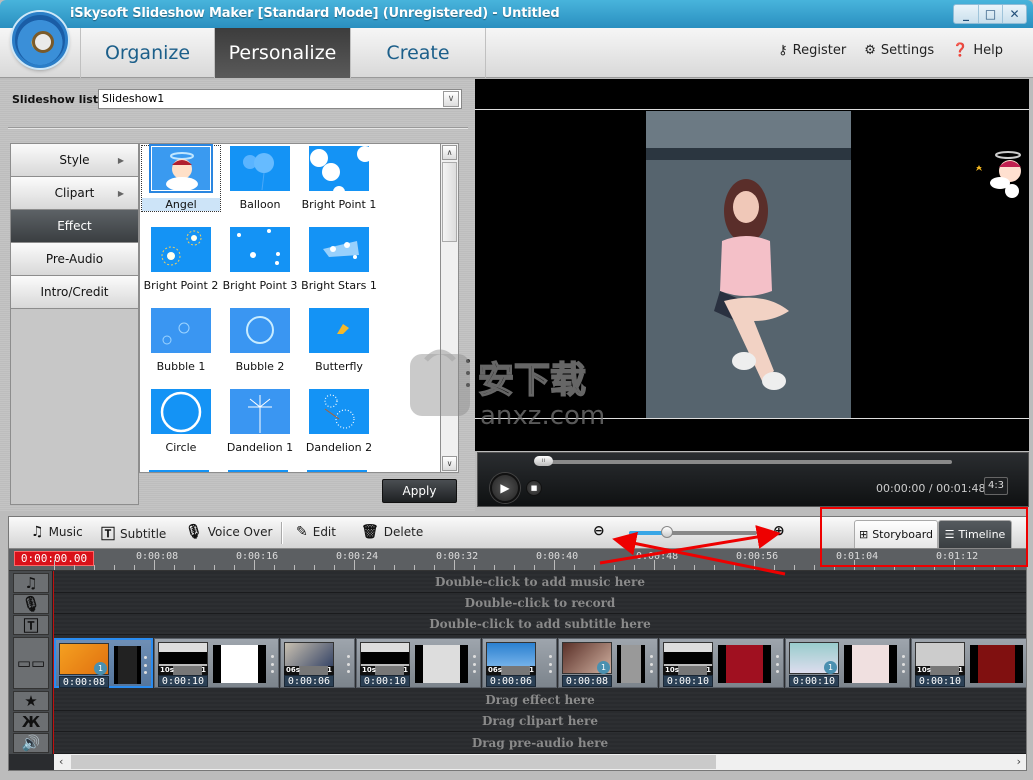  I want to click on category-clipart: Clipart ▶, so click(74, 193).